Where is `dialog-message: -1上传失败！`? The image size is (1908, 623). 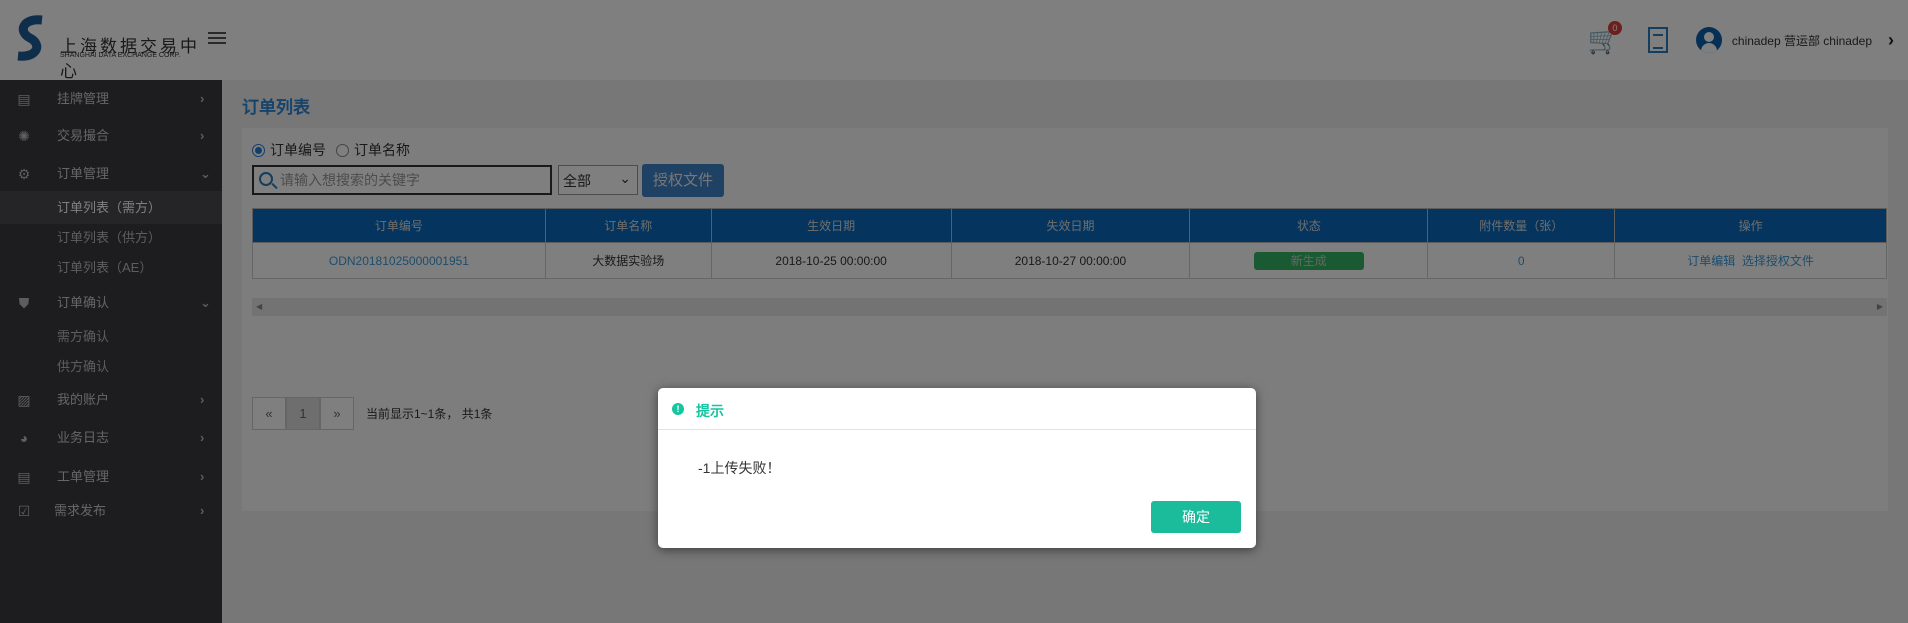
dialog-message: -1上传失败！ is located at coordinates (739, 468).